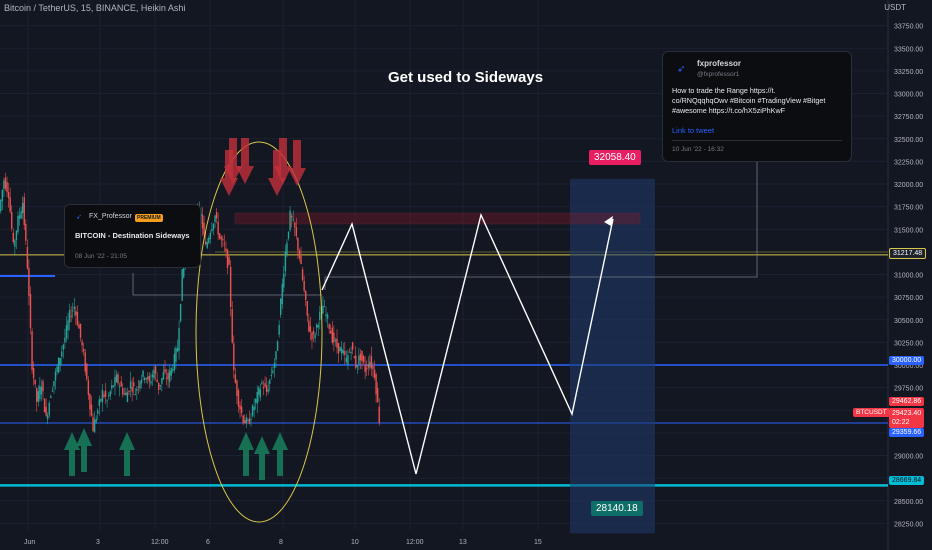 This screenshot has height=550, width=932. I want to click on range-bottom-label: 28140.18, so click(617, 508).